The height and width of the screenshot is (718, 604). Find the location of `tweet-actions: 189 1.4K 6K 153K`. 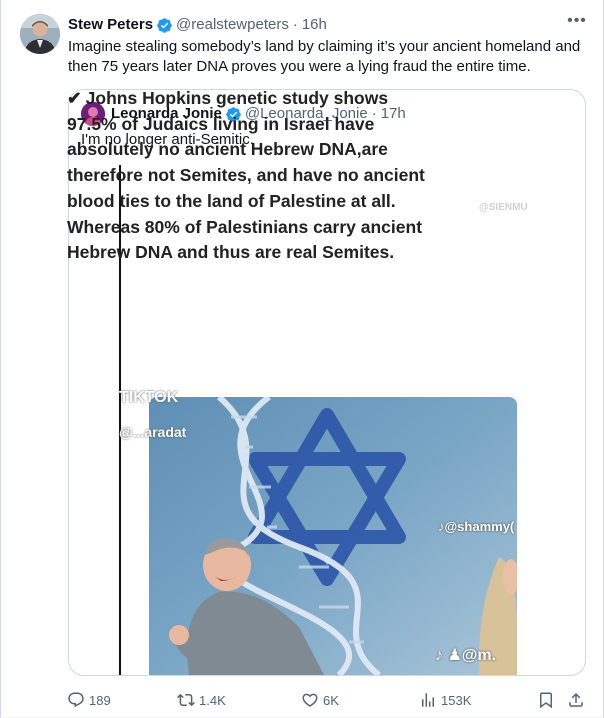

tweet-actions: 189 1.4K 6K 153K is located at coordinates (328, 700).